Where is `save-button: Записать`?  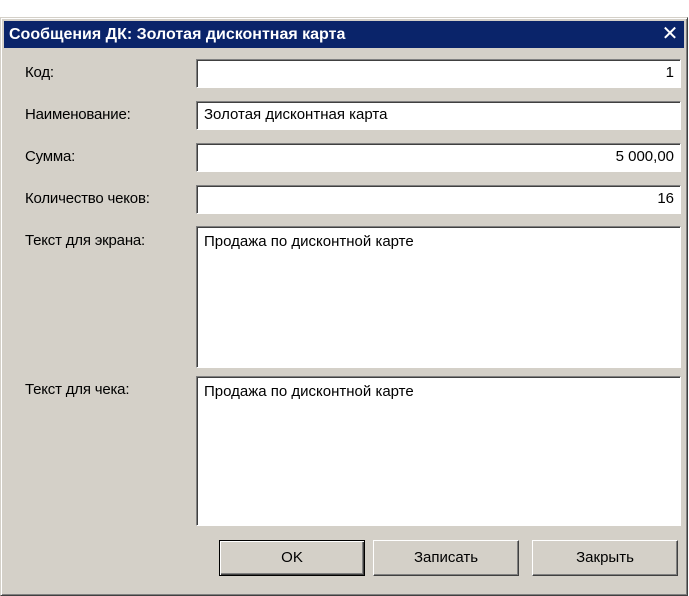 save-button: Записать is located at coordinates (446, 558).